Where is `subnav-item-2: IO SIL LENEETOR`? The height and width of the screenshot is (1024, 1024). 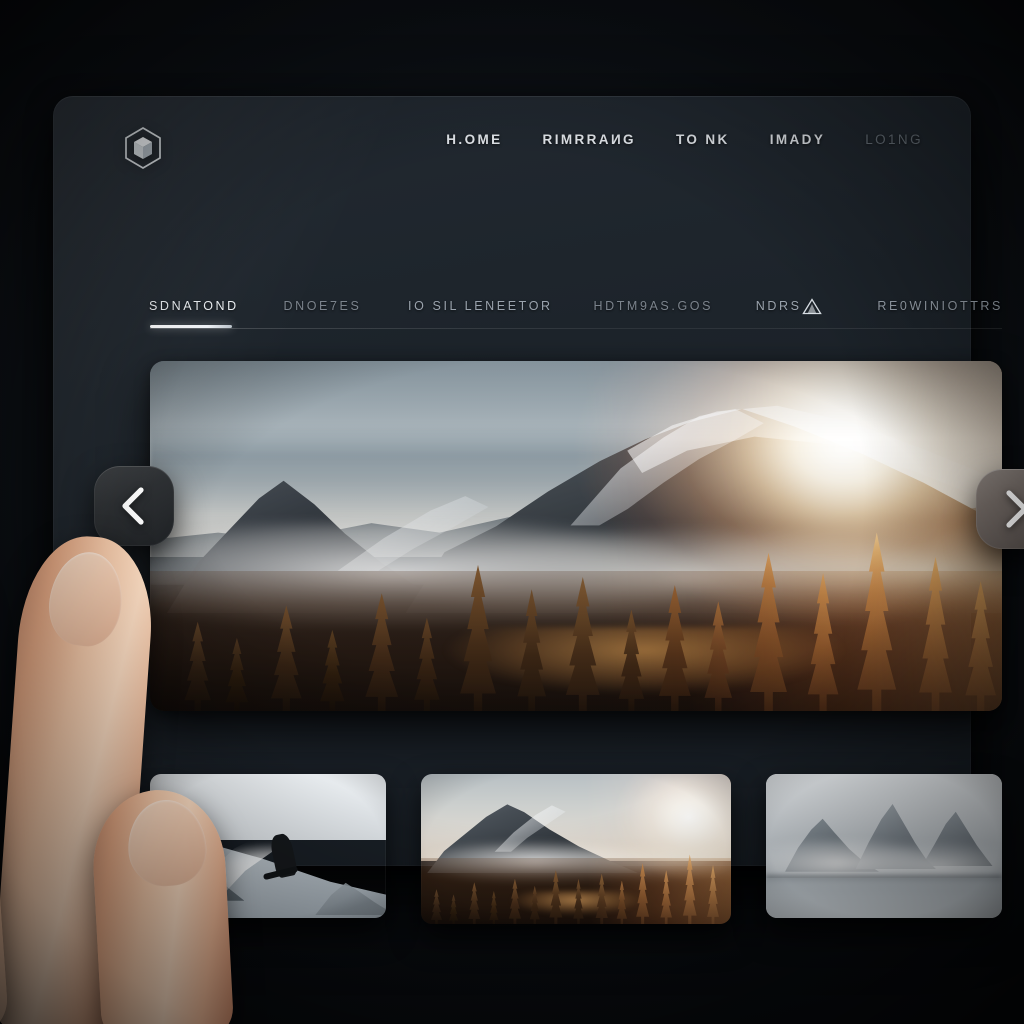 subnav-item-2: IO SIL LENEETOR is located at coordinates (480, 306).